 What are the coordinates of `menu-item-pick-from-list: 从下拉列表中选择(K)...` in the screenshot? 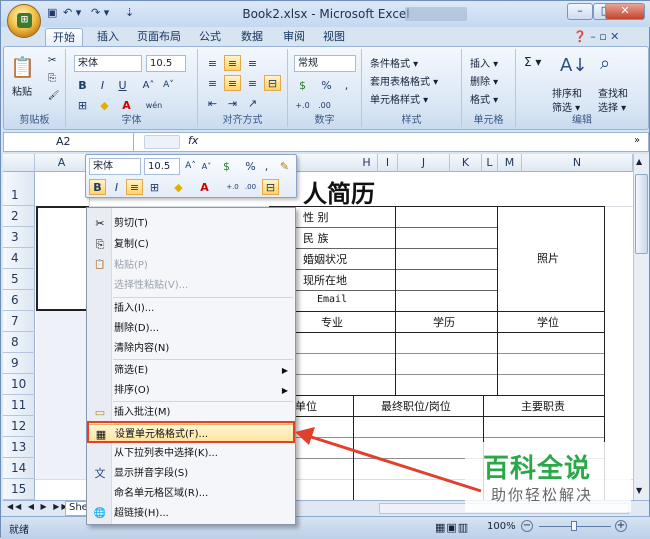 It's located at (191, 453).